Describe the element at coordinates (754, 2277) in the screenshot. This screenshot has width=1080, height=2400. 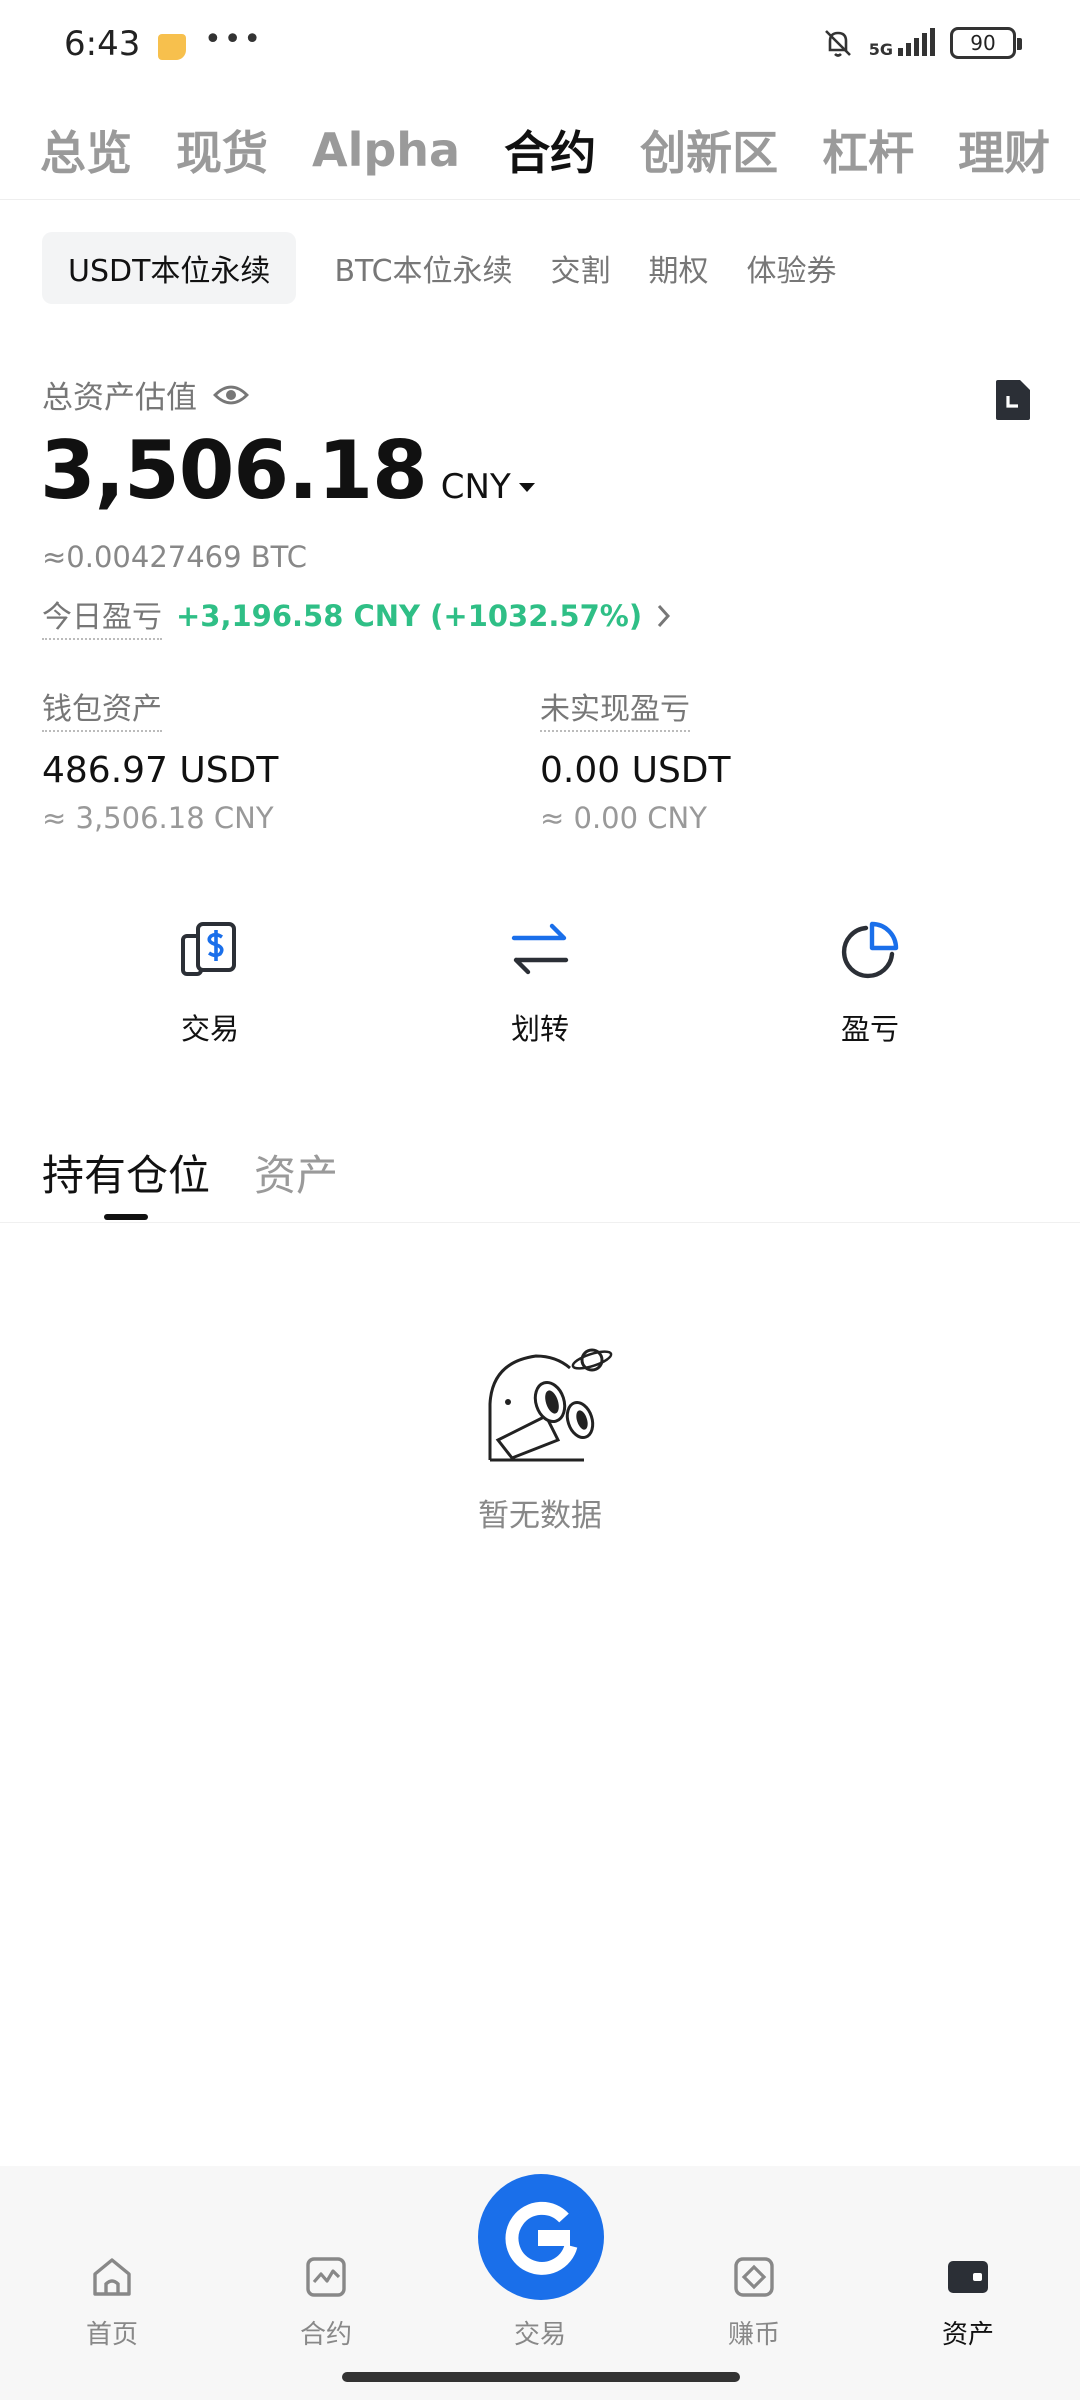
I see `earn-diamond-icon` at that location.